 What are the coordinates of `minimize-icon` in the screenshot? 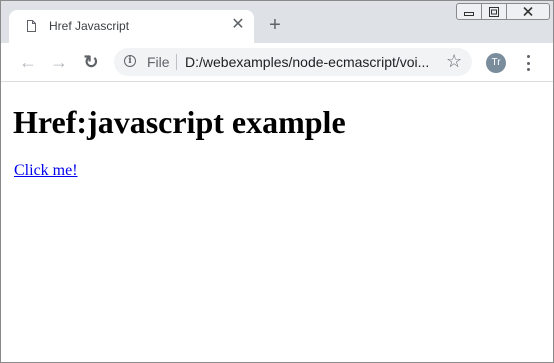 It's located at (469, 13).